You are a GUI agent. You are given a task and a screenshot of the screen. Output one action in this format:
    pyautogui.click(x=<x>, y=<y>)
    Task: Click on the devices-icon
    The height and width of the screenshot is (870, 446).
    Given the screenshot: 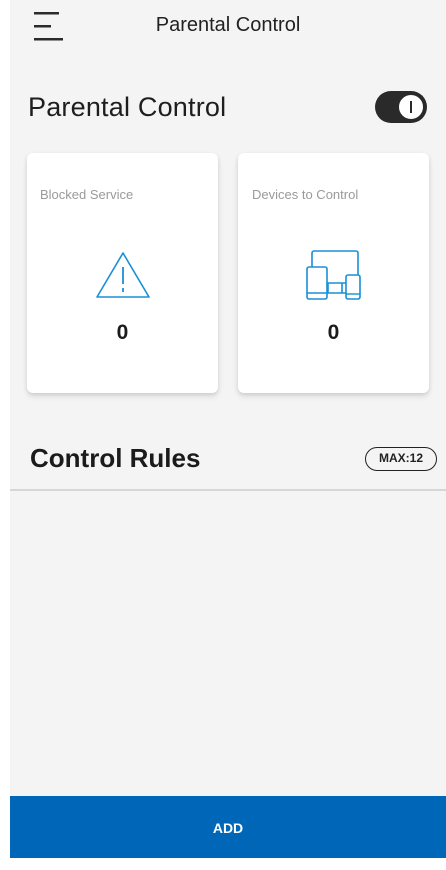 What is the action you would take?
    pyautogui.click(x=333, y=275)
    